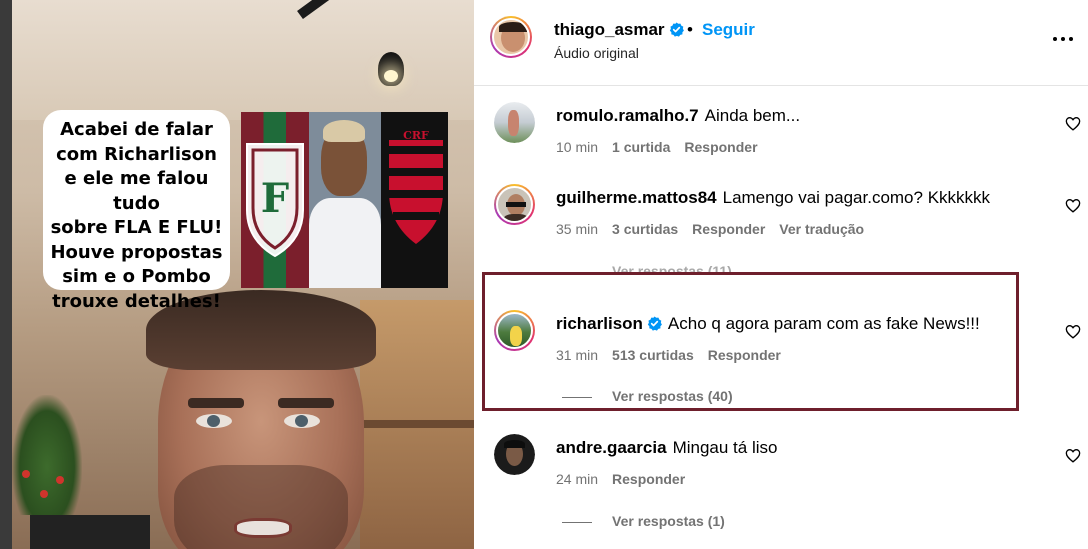  What do you see at coordinates (725, 447) in the screenshot?
I see `comment-body: Mingau tá liso` at bounding box center [725, 447].